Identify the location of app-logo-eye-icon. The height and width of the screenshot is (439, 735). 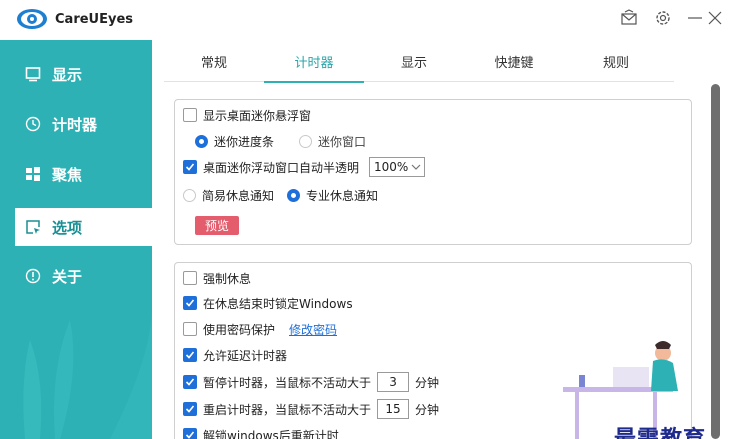
(32, 19).